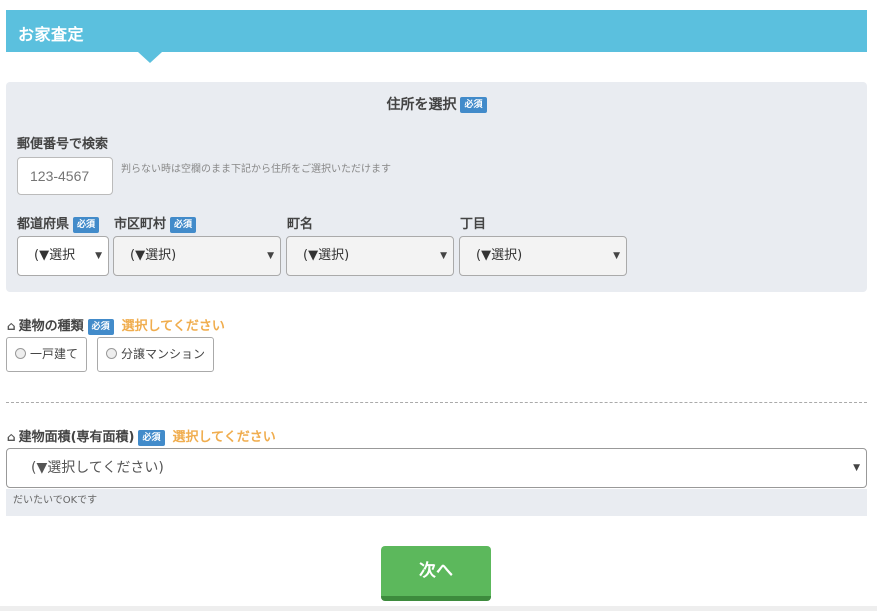 The height and width of the screenshot is (611, 877). Describe the element at coordinates (436, 31) in the screenshot. I see `header-bar: お家査定` at that location.